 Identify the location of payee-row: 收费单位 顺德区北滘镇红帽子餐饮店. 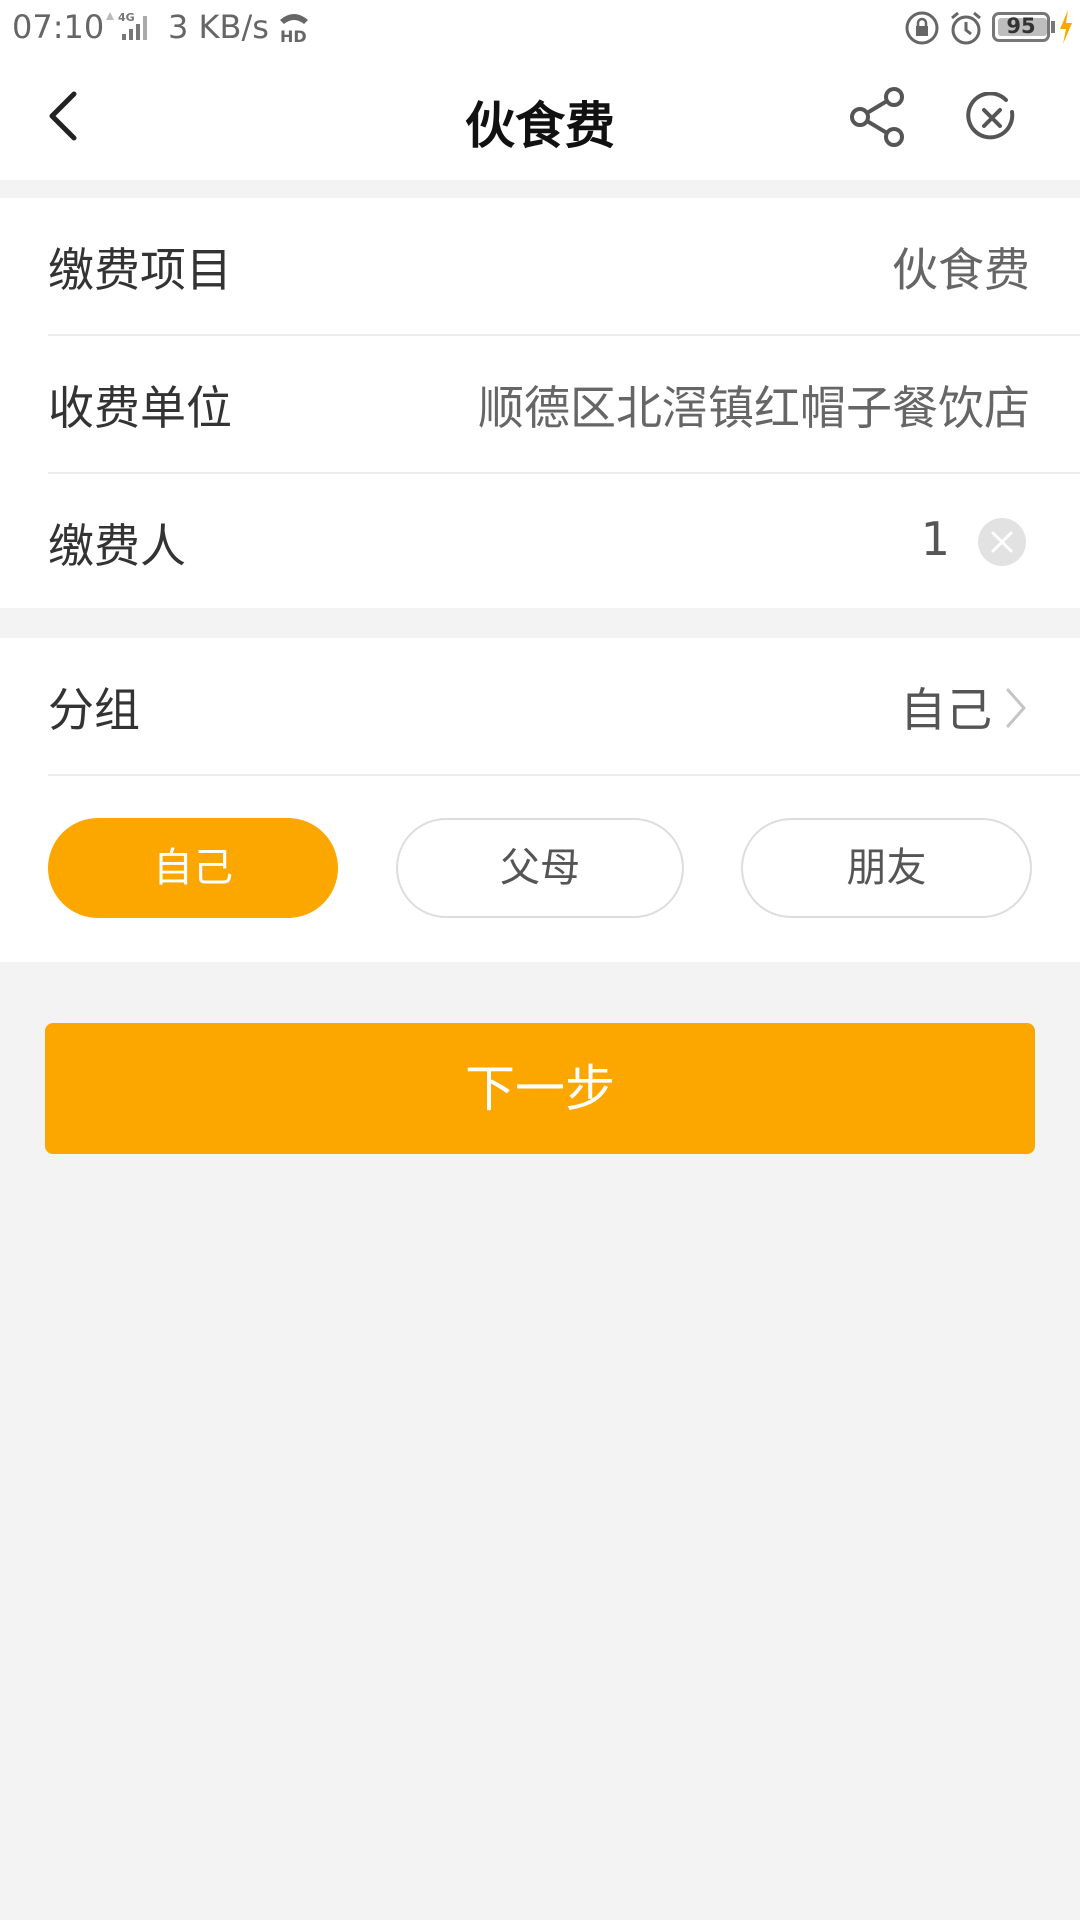
(564, 405).